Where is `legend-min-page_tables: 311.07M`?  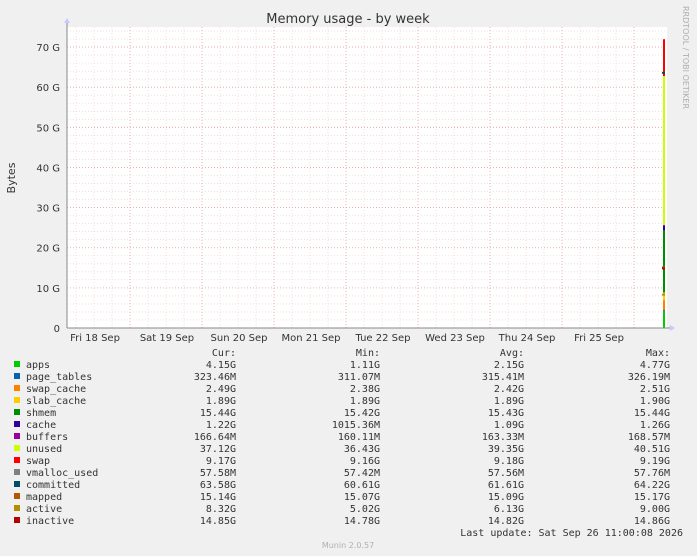
legend-min-page_tables: 311.07M is located at coordinates (359, 377).